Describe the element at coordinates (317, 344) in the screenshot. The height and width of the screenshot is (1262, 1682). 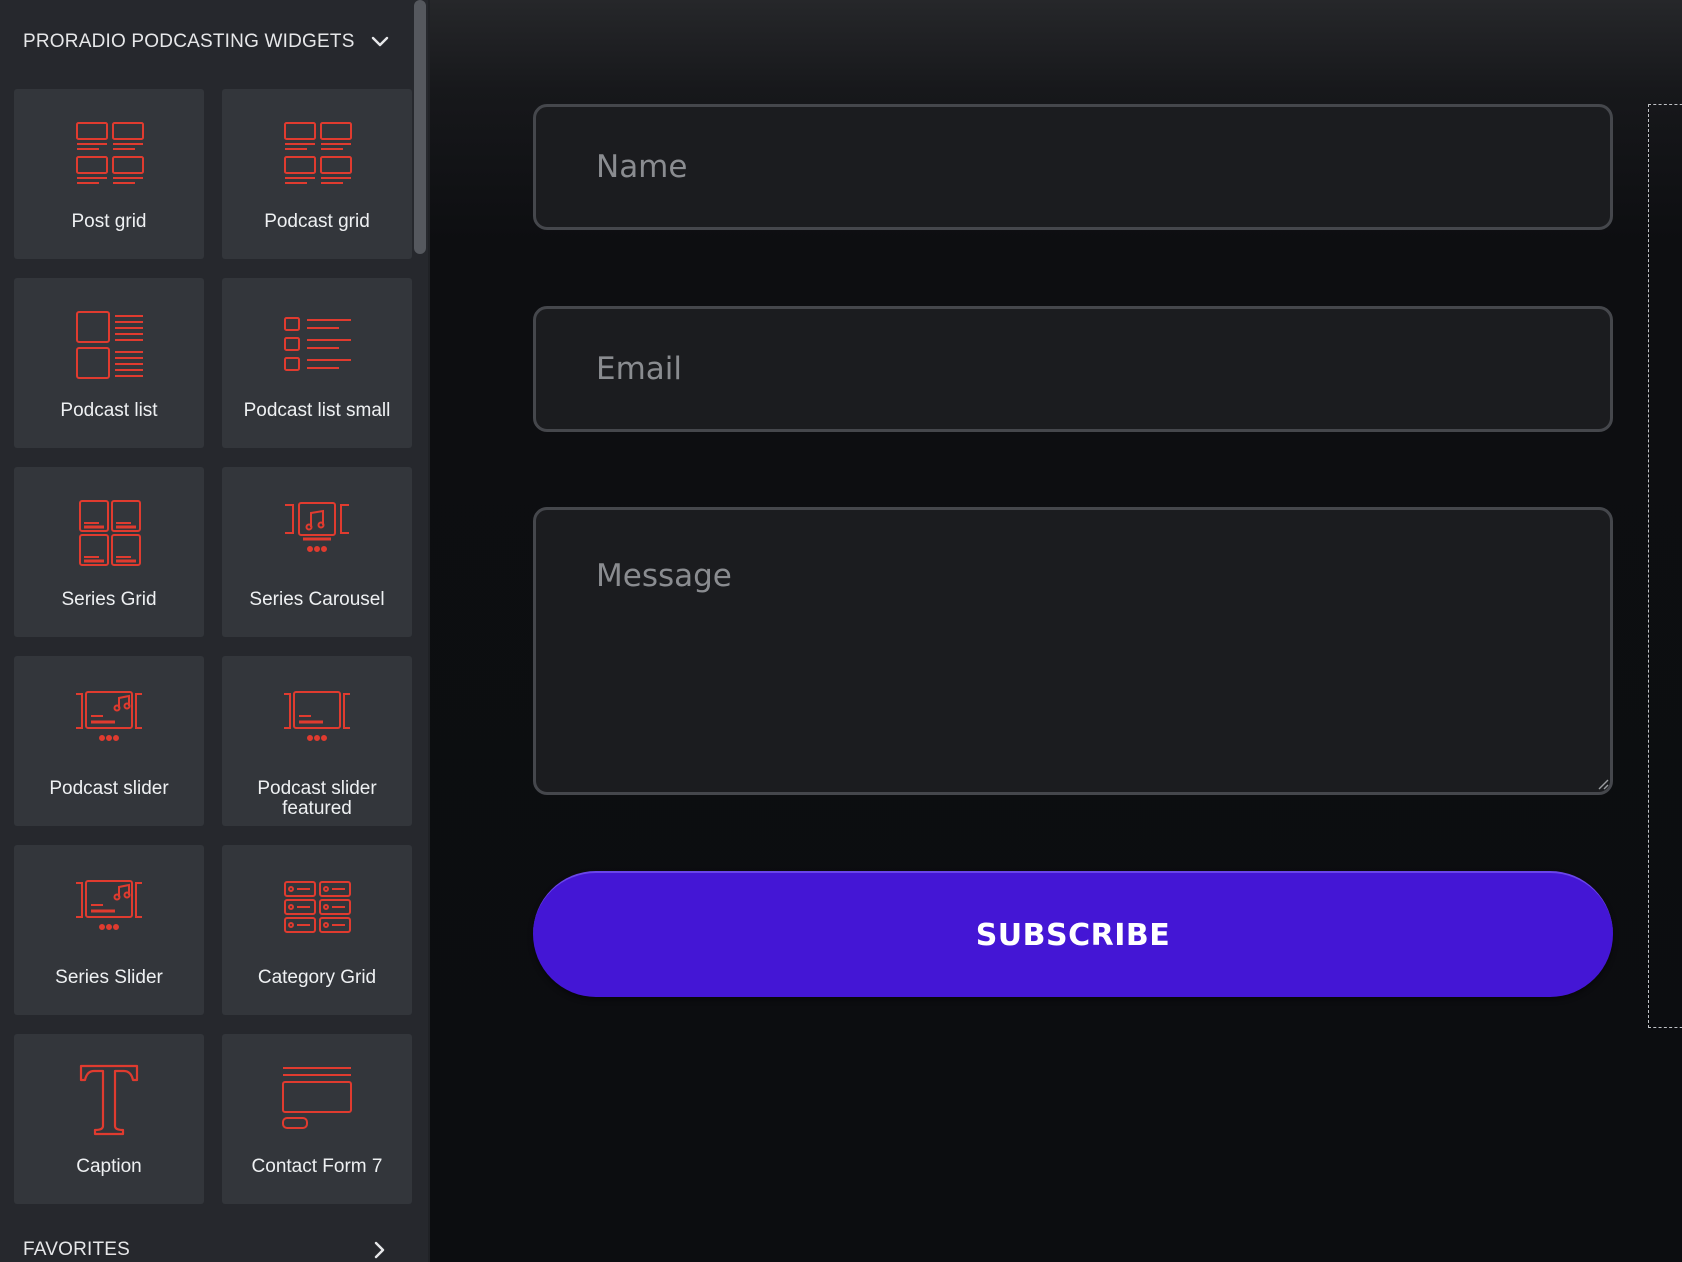
I see `podcast-list-small-icon` at that location.